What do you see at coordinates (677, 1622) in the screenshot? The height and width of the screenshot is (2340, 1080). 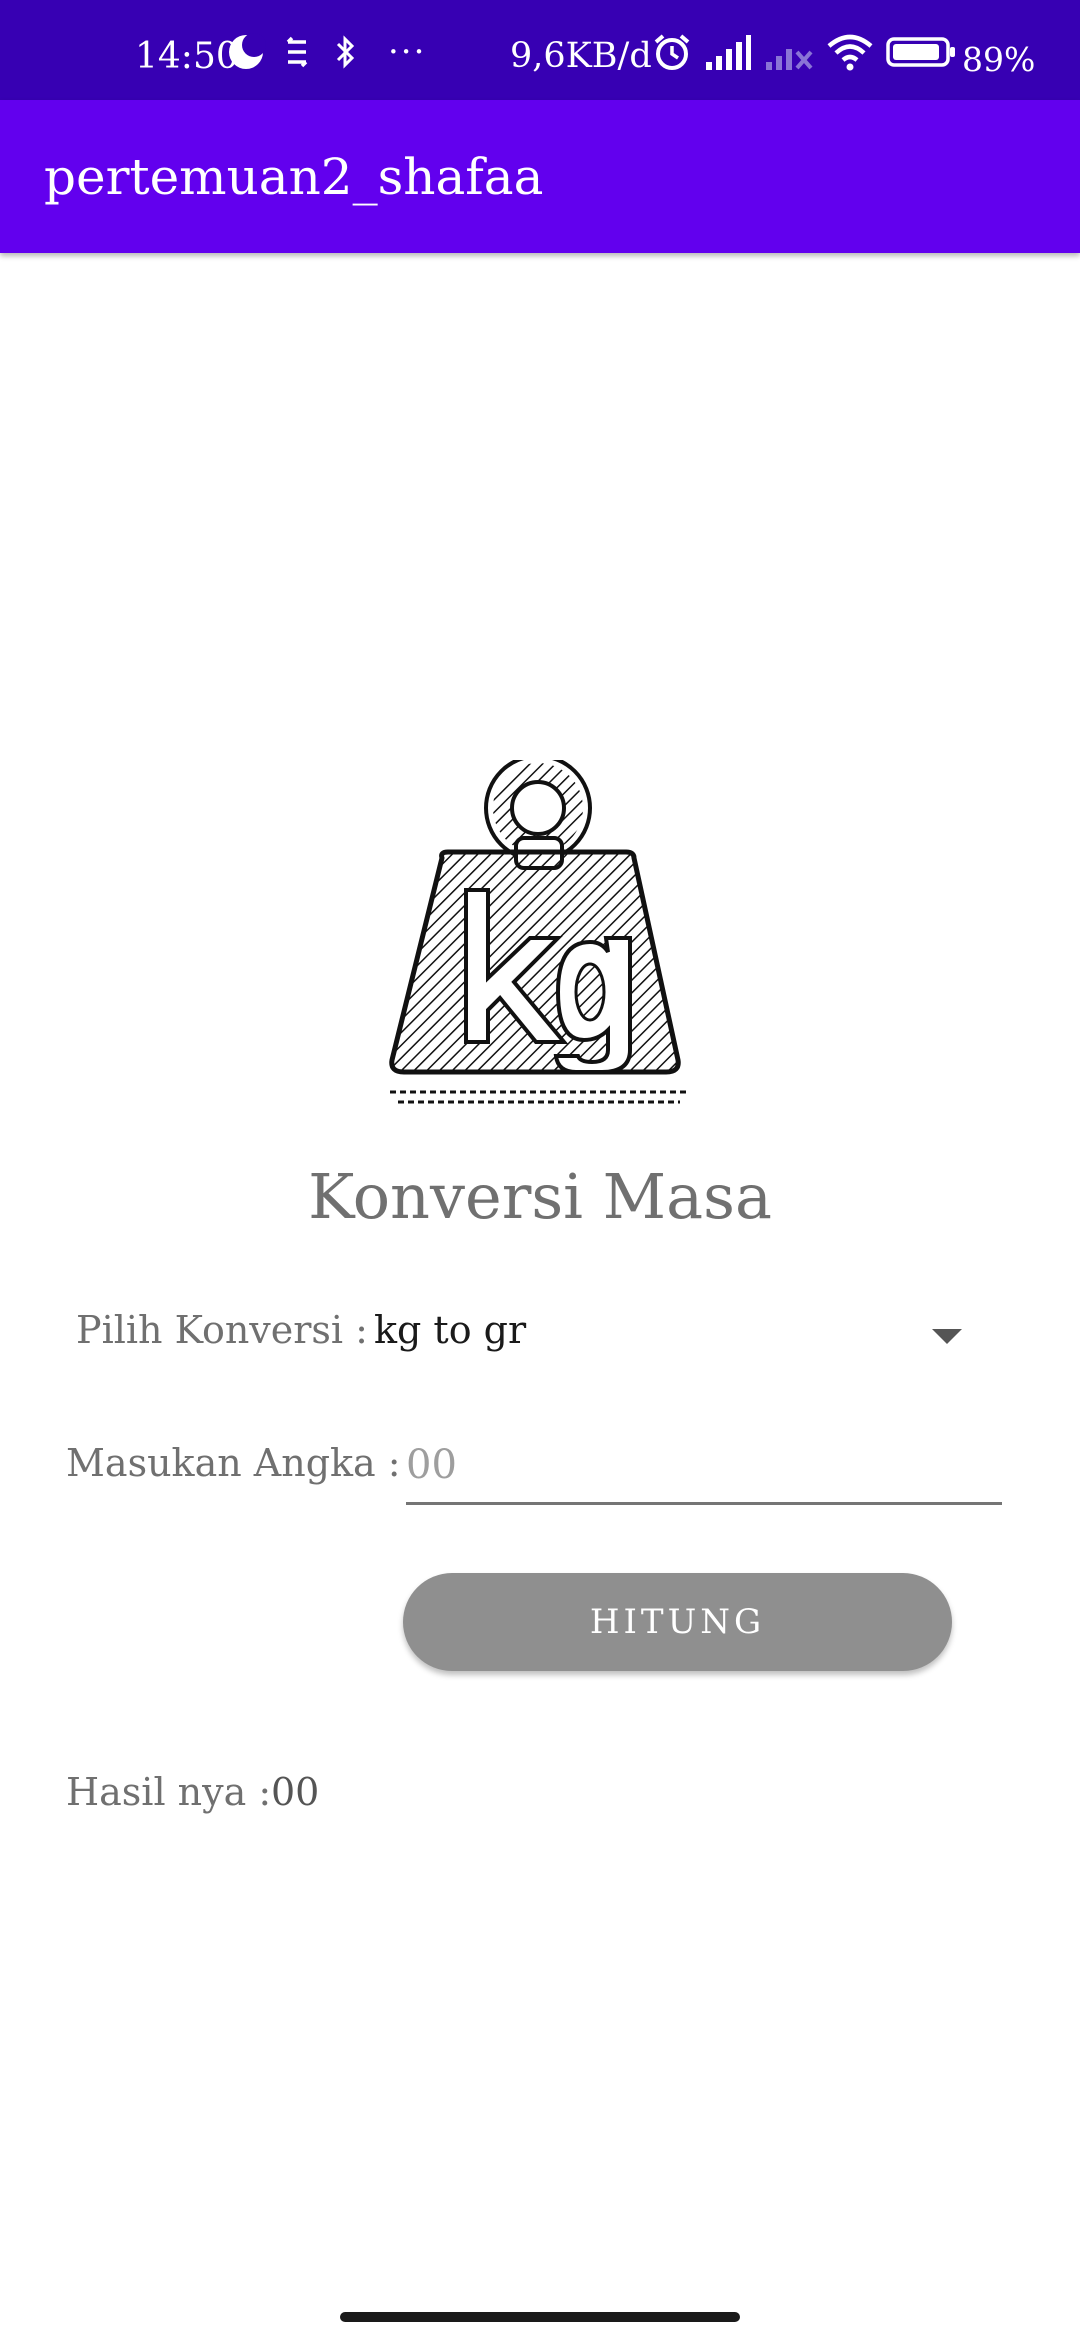 I see `hitung-button: HITUNG` at bounding box center [677, 1622].